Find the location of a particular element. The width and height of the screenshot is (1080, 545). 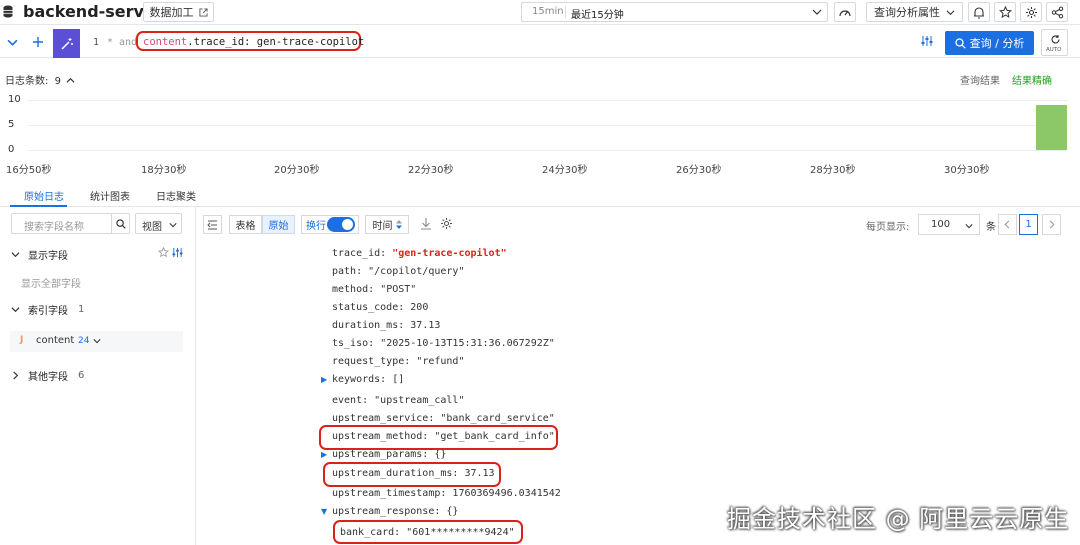

index-fields-section: 索引字段 1 is located at coordinates (47, 309).